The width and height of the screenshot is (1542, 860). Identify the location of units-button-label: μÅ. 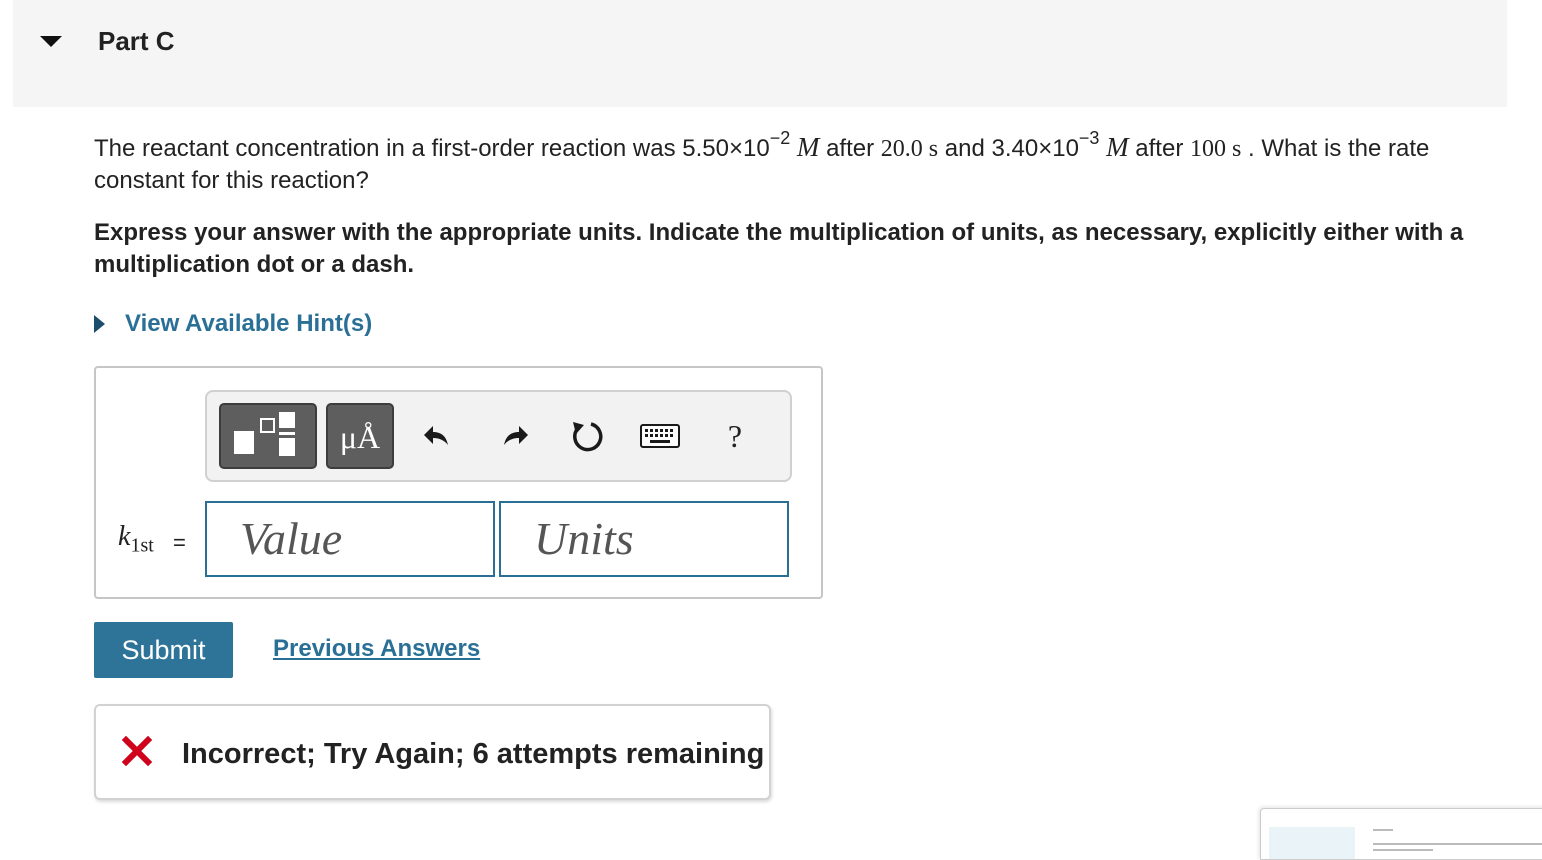
(360, 437).